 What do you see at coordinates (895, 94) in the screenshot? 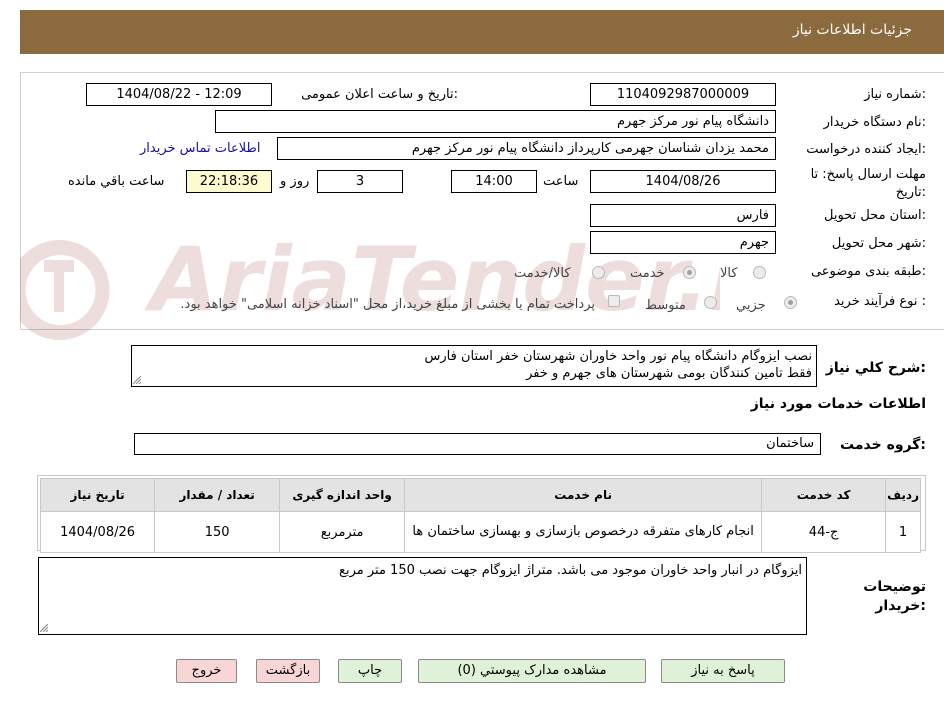
I see `need-number-label: شماره نیاز:` at bounding box center [895, 94].